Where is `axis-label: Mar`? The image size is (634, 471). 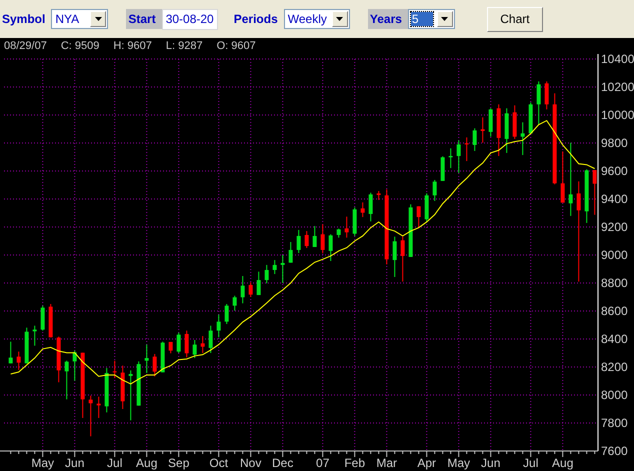
axis-label: Mar is located at coordinates (387, 463).